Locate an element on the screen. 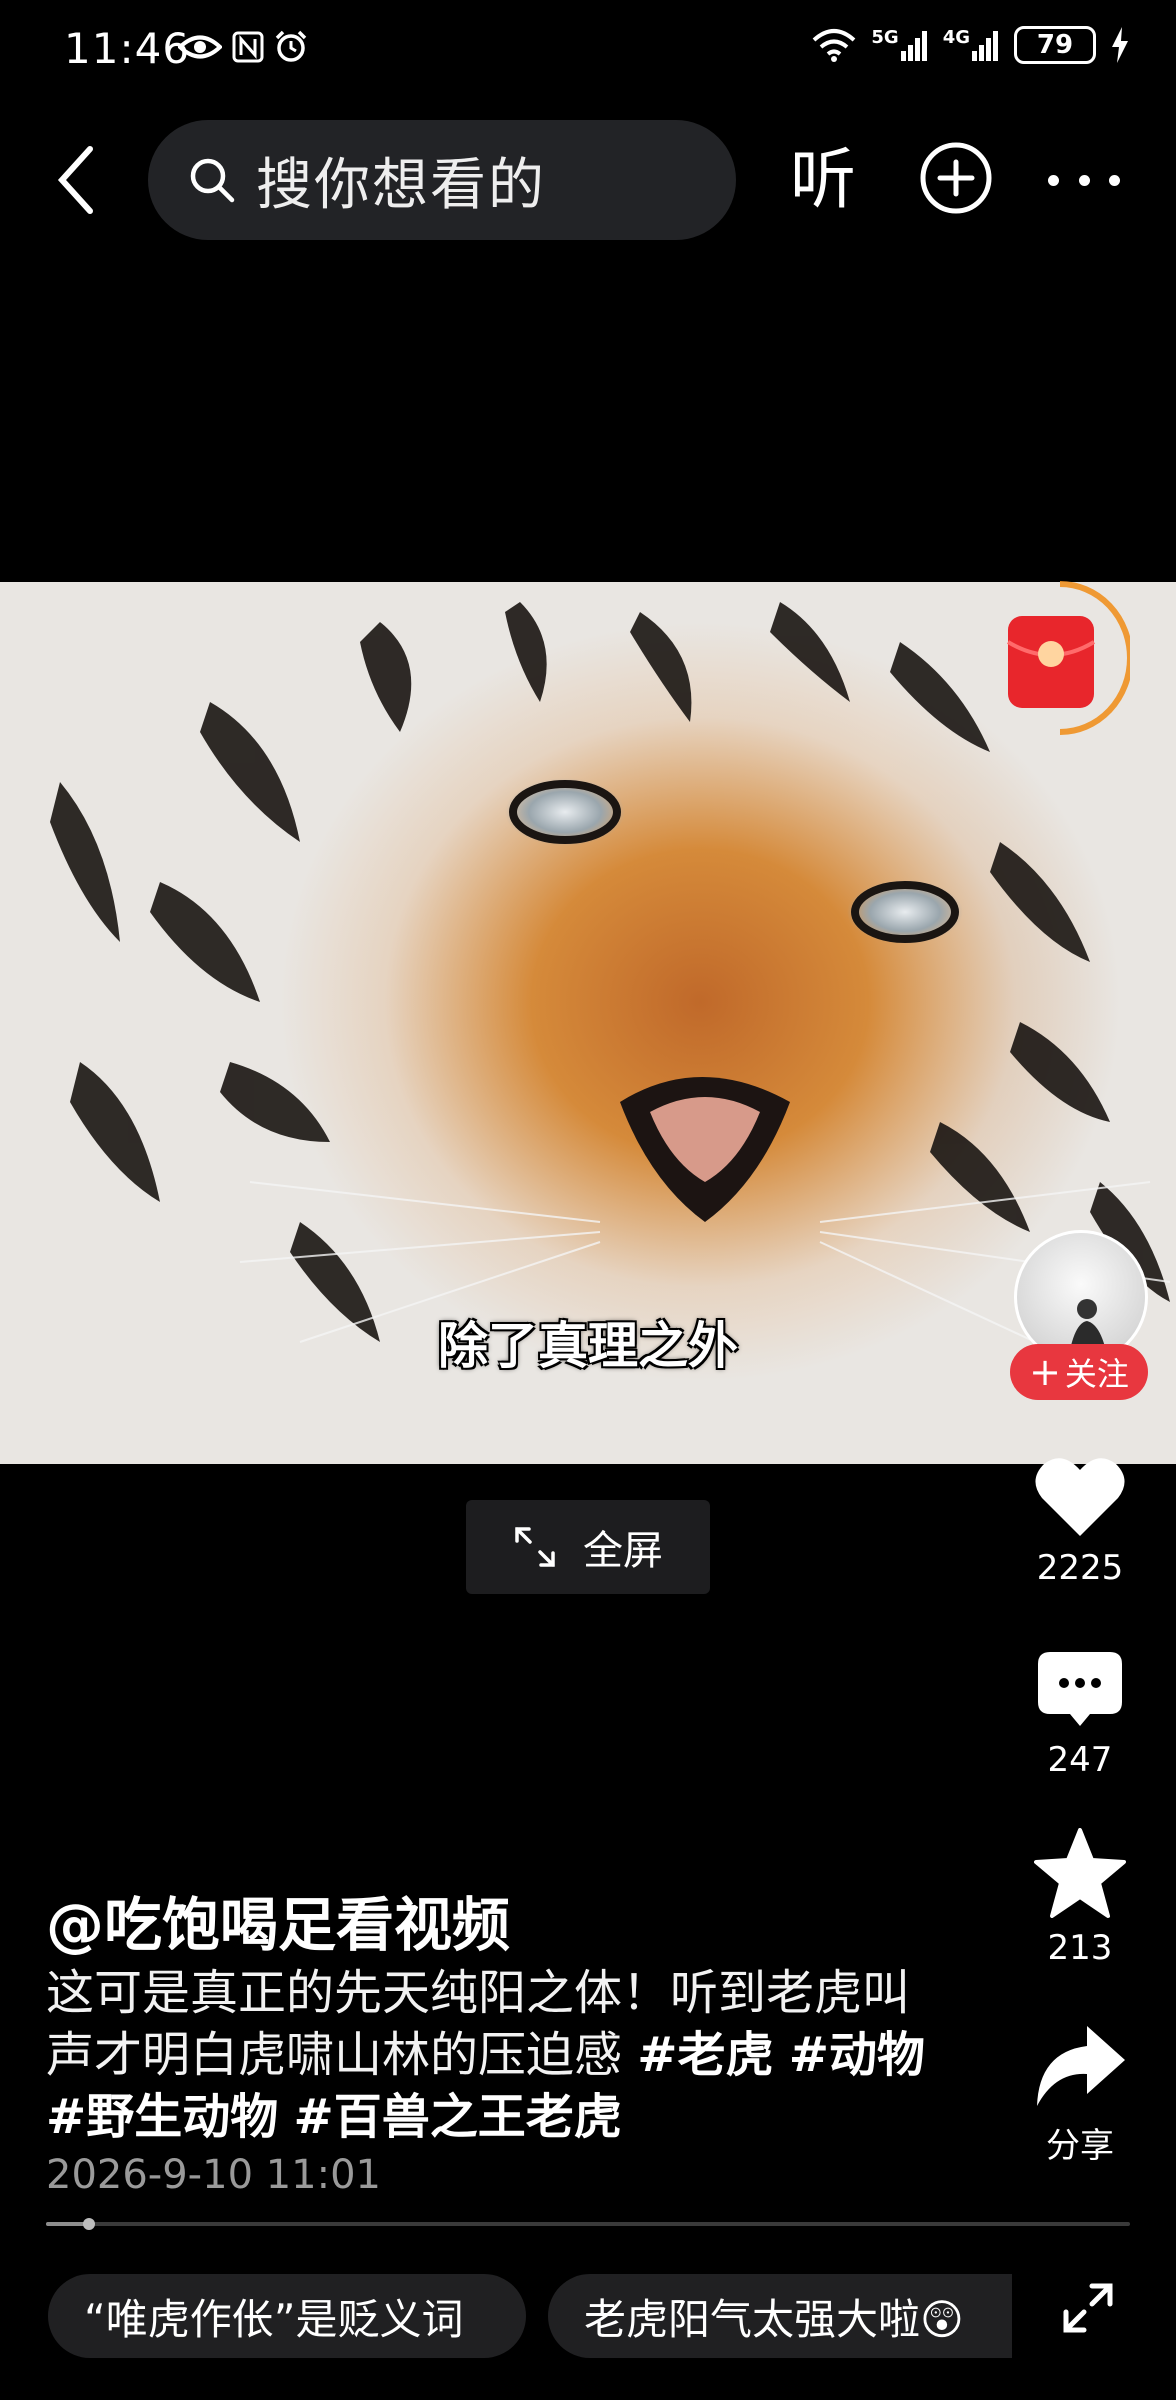 This screenshot has height=2400, width=1176. comment-button: 247 is located at coordinates (1080, 1715).